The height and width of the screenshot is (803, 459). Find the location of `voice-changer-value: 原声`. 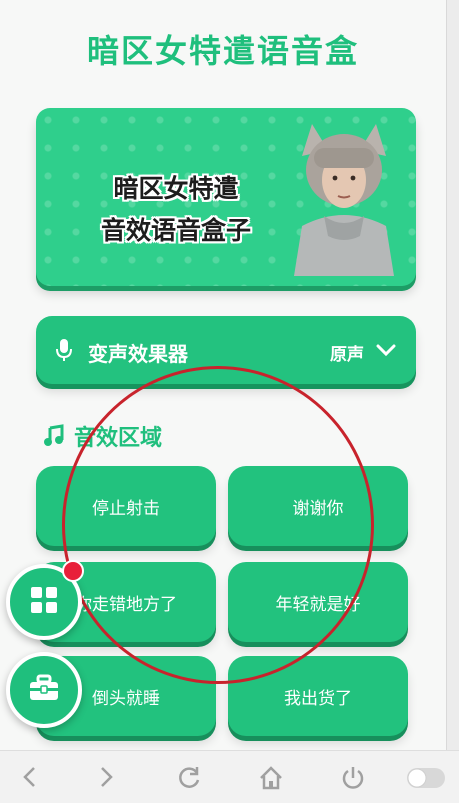

voice-changer-value: 原声 is located at coordinates (347, 355).